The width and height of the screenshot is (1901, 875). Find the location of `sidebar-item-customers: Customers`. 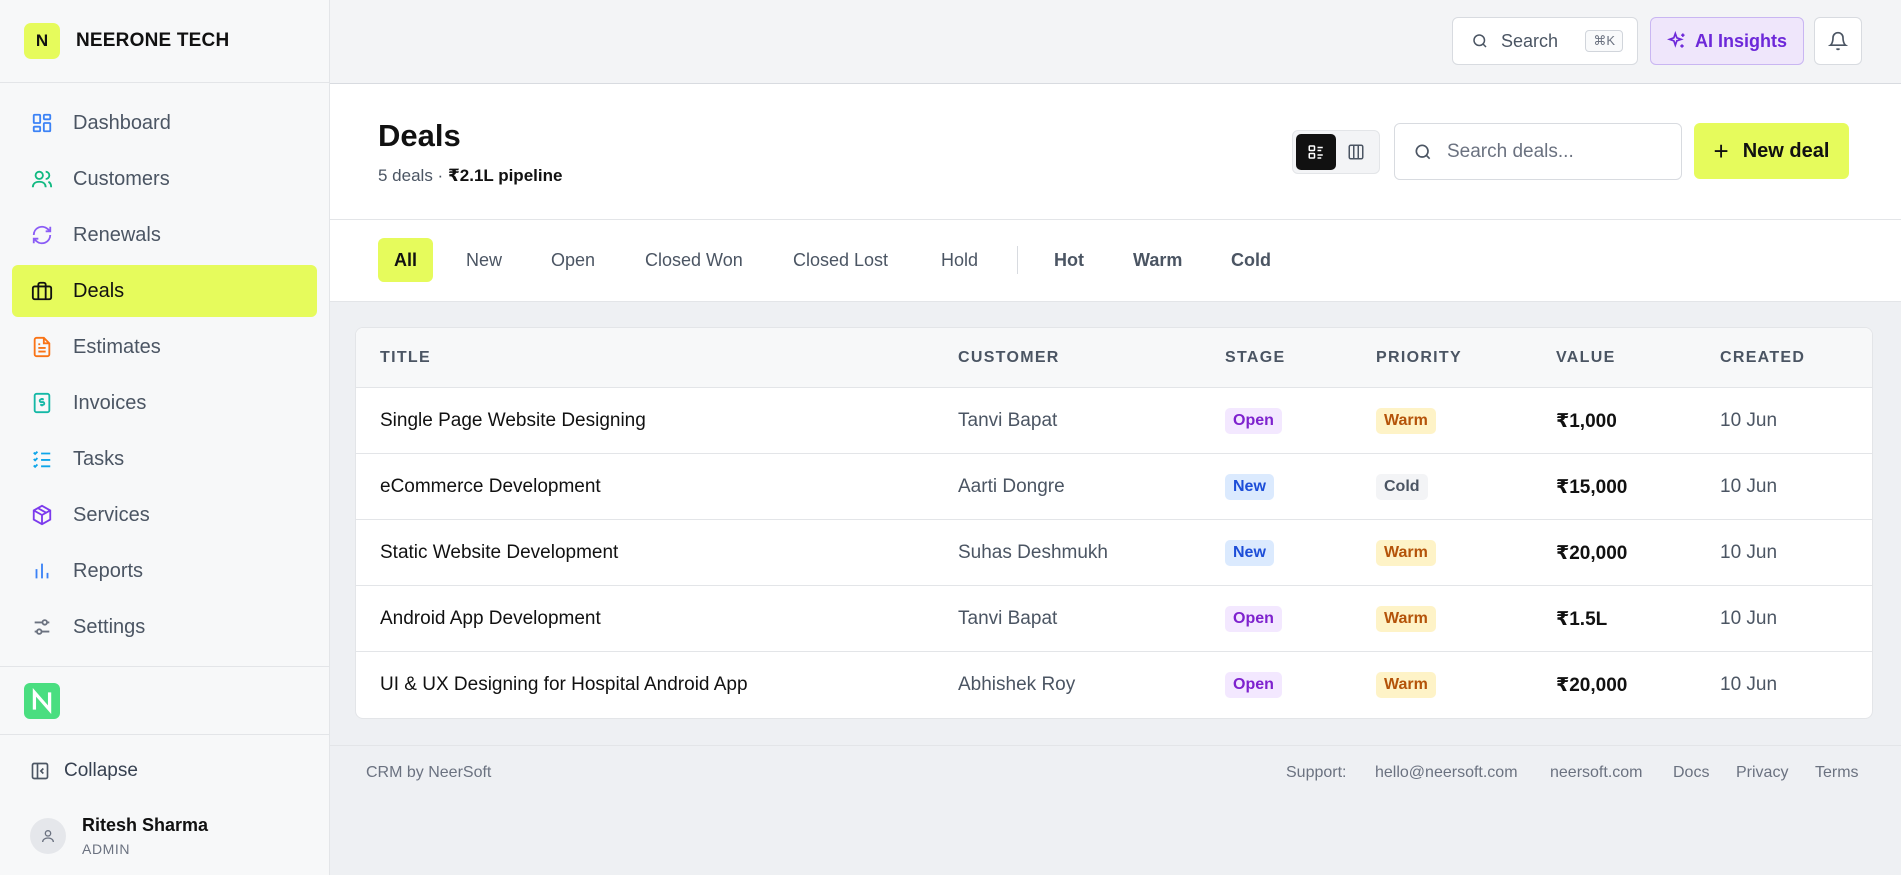

sidebar-item-customers: Customers is located at coordinates (164, 179).